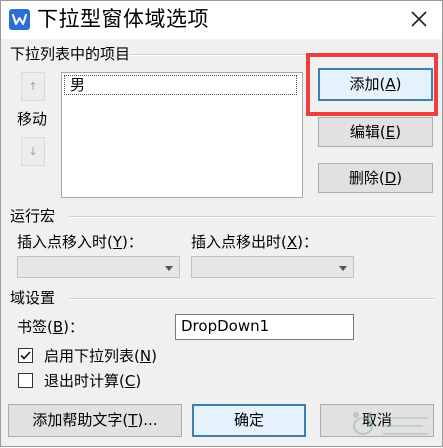 The height and width of the screenshot is (448, 443). Describe the element at coordinates (254, 242) in the screenshot. I see `exit-macro-label: 插入点移出时(X)：` at that location.